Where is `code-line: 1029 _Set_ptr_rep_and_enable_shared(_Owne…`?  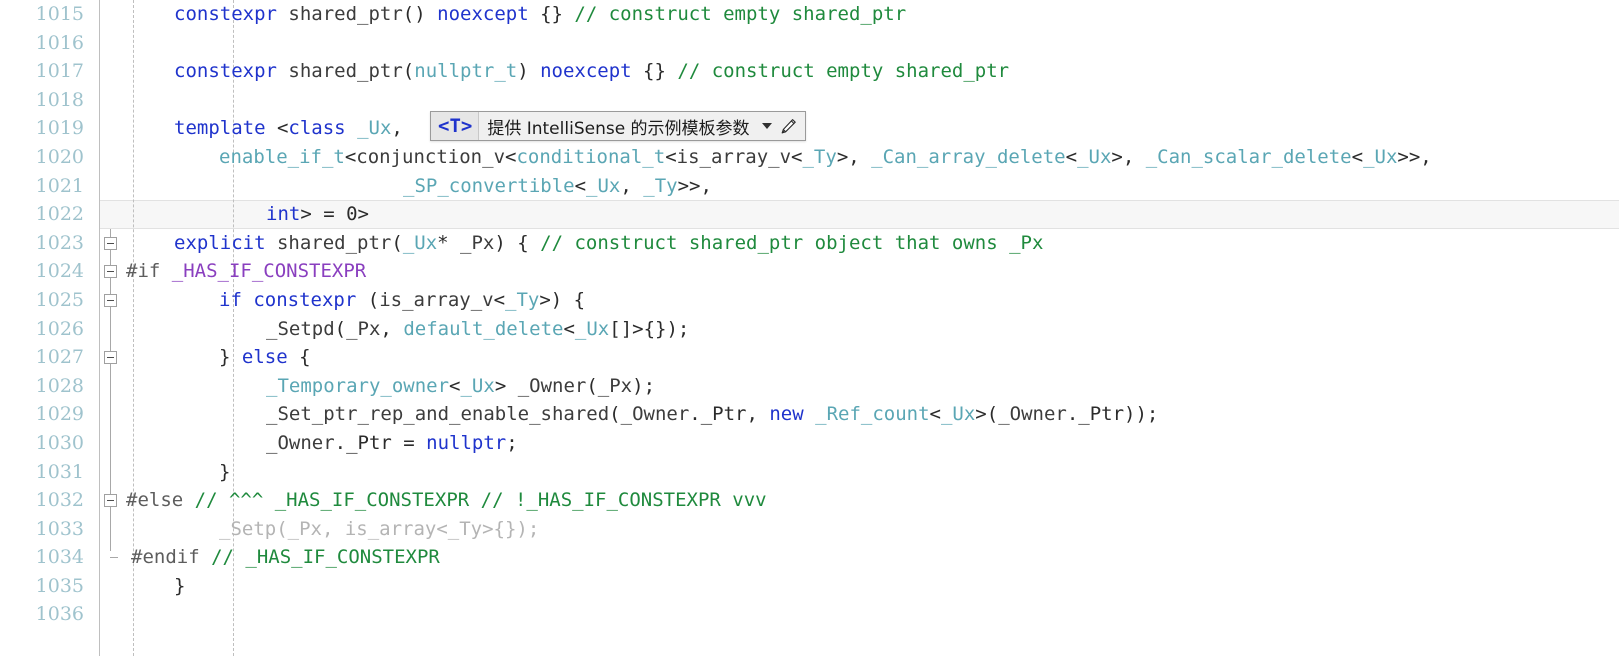 code-line: 1029 _Set_ptr_rep_and_enable_shared(_Owne… is located at coordinates (809, 414).